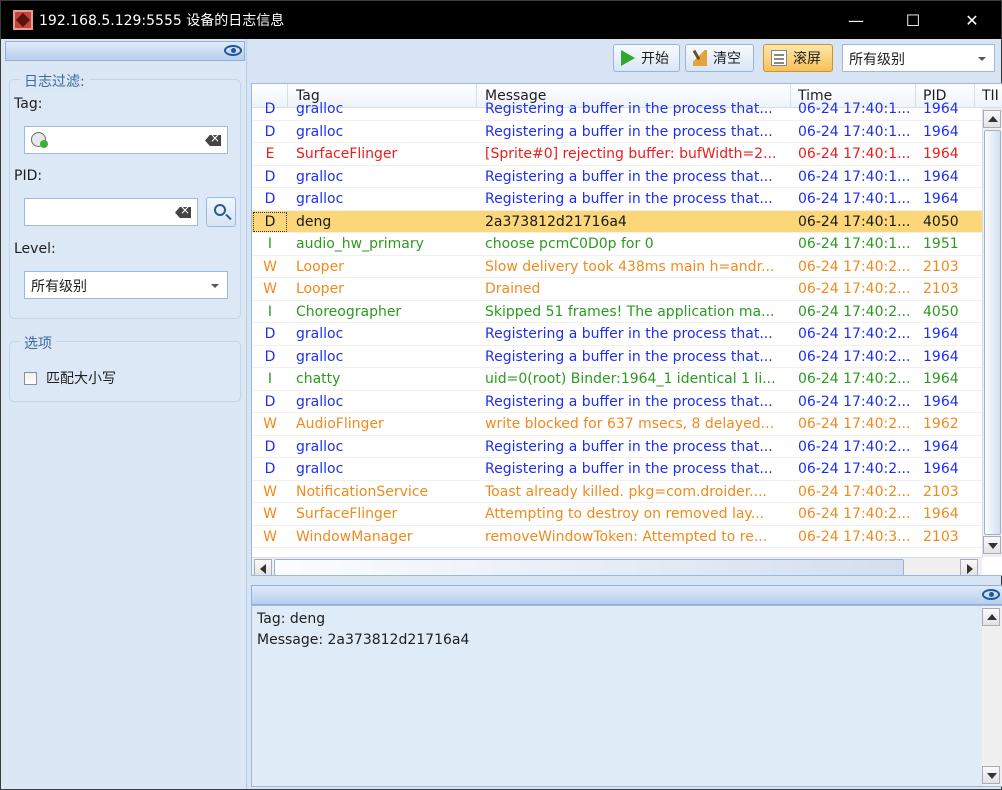 The height and width of the screenshot is (790, 1002). What do you see at coordinates (125, 51) in the screenshot?
I see `filter-panel-header` at bounding box center [125, 51].